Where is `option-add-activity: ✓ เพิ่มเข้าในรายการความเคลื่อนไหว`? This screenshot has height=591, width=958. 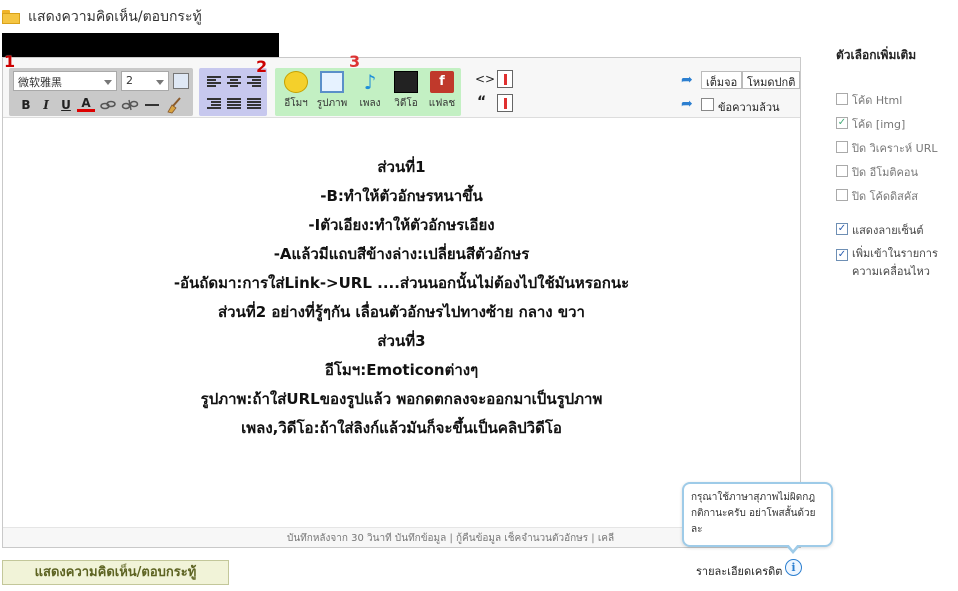 option-add-activity: ✓ เพิ่มเข้าในรายการความเคลื่อนไหว is located at coordinates (896, 265).